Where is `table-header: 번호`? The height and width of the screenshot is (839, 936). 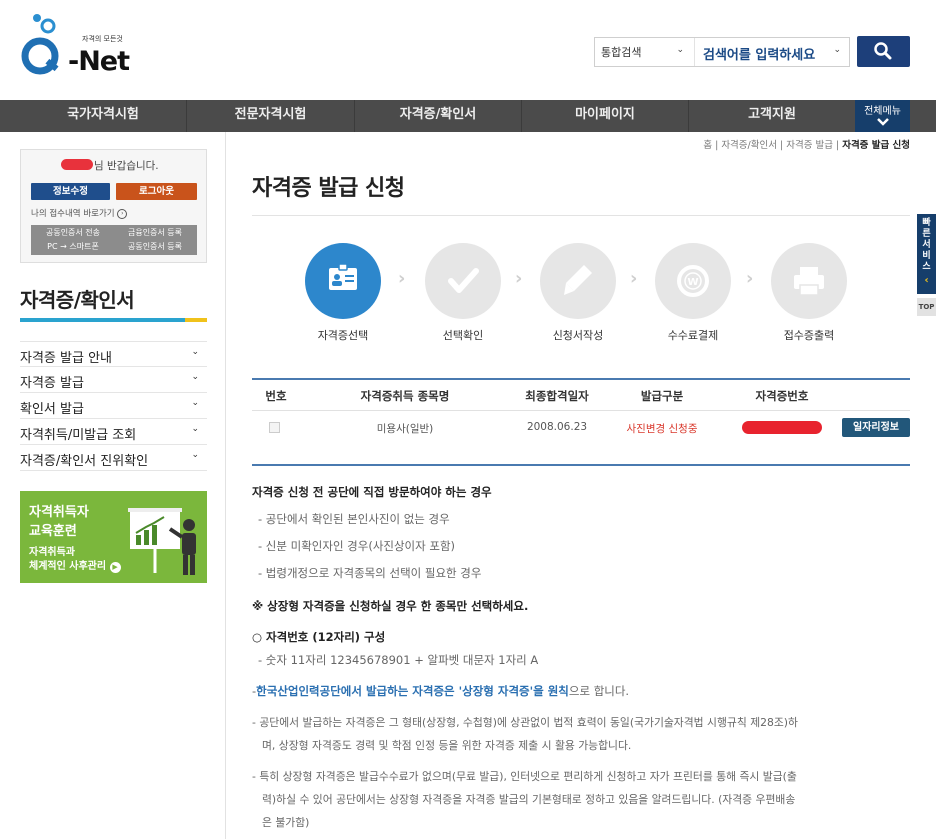
table-header: 번호 is located at coordinates (276, 396).